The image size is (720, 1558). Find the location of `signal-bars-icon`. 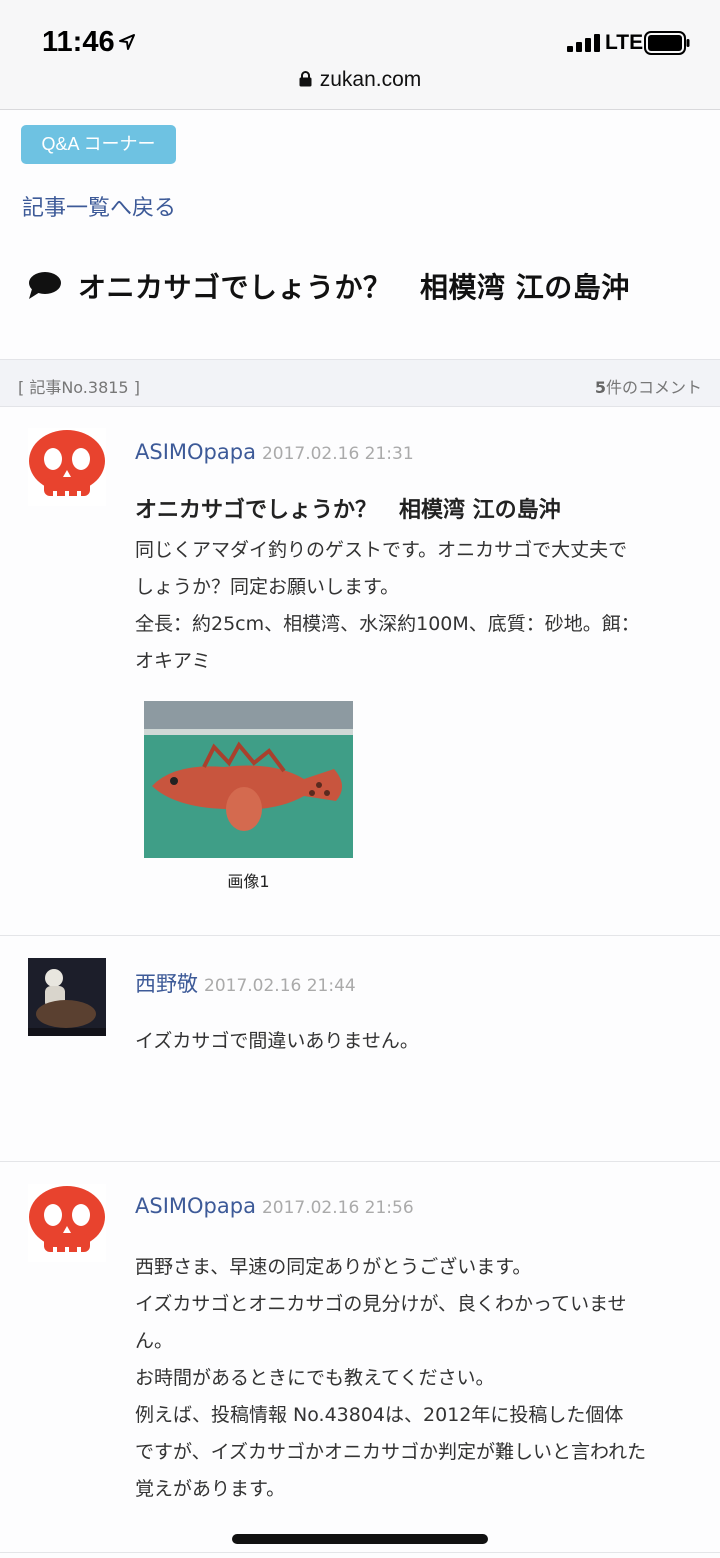

signal-bars-icon is located at coordinates (583, 43).